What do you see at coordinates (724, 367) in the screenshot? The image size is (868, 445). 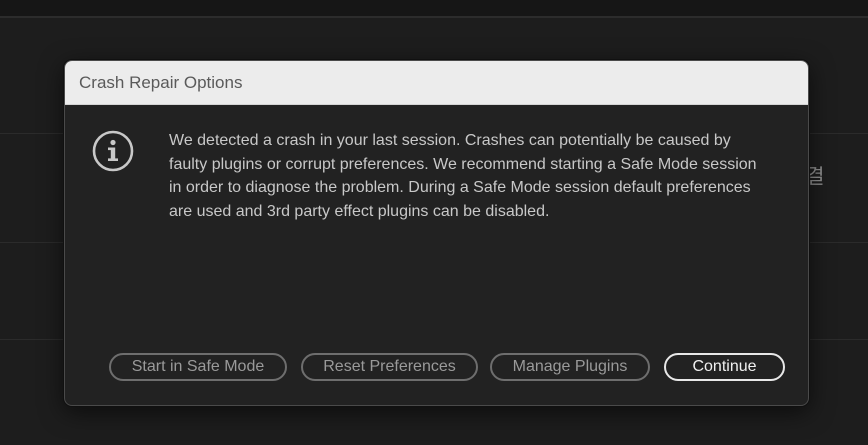 I see `continue-button: Continue` at bounding box center [724, 367].